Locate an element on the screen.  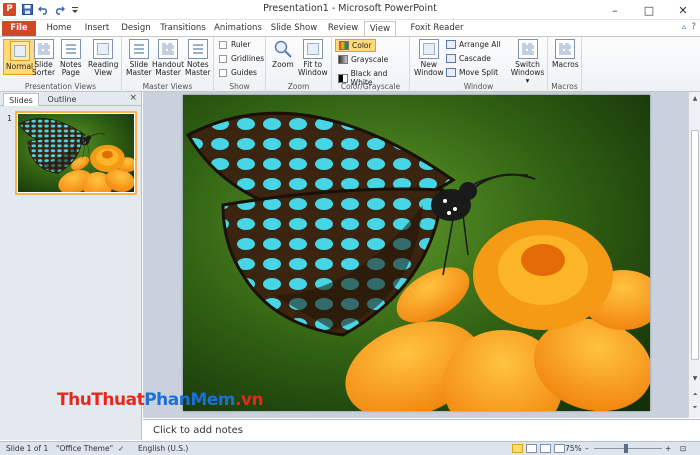
slides-panel-tabs: Slides Outline × is located at coordinates (70, 99).